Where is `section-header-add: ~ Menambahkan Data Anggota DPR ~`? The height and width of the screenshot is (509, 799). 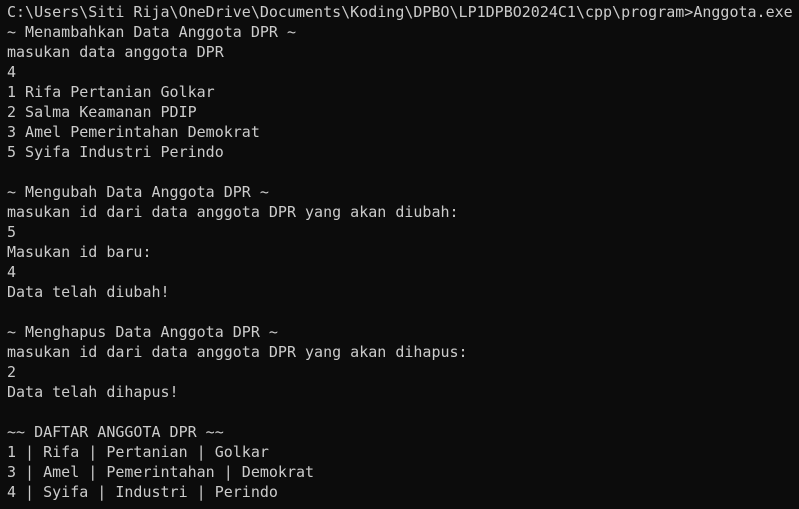 section-header-add: ~ Menambahkan Data Anggota DPR ~ is located at coordinates (151, 32).